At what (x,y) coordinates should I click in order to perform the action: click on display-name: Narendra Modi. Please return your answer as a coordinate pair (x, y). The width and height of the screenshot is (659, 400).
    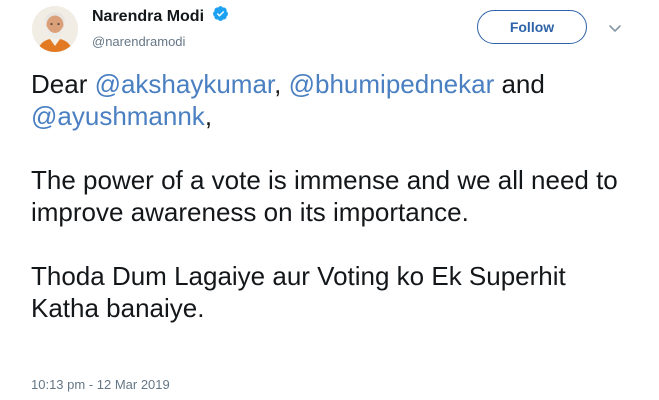
    Looking at the image, I should click on (148, 17).